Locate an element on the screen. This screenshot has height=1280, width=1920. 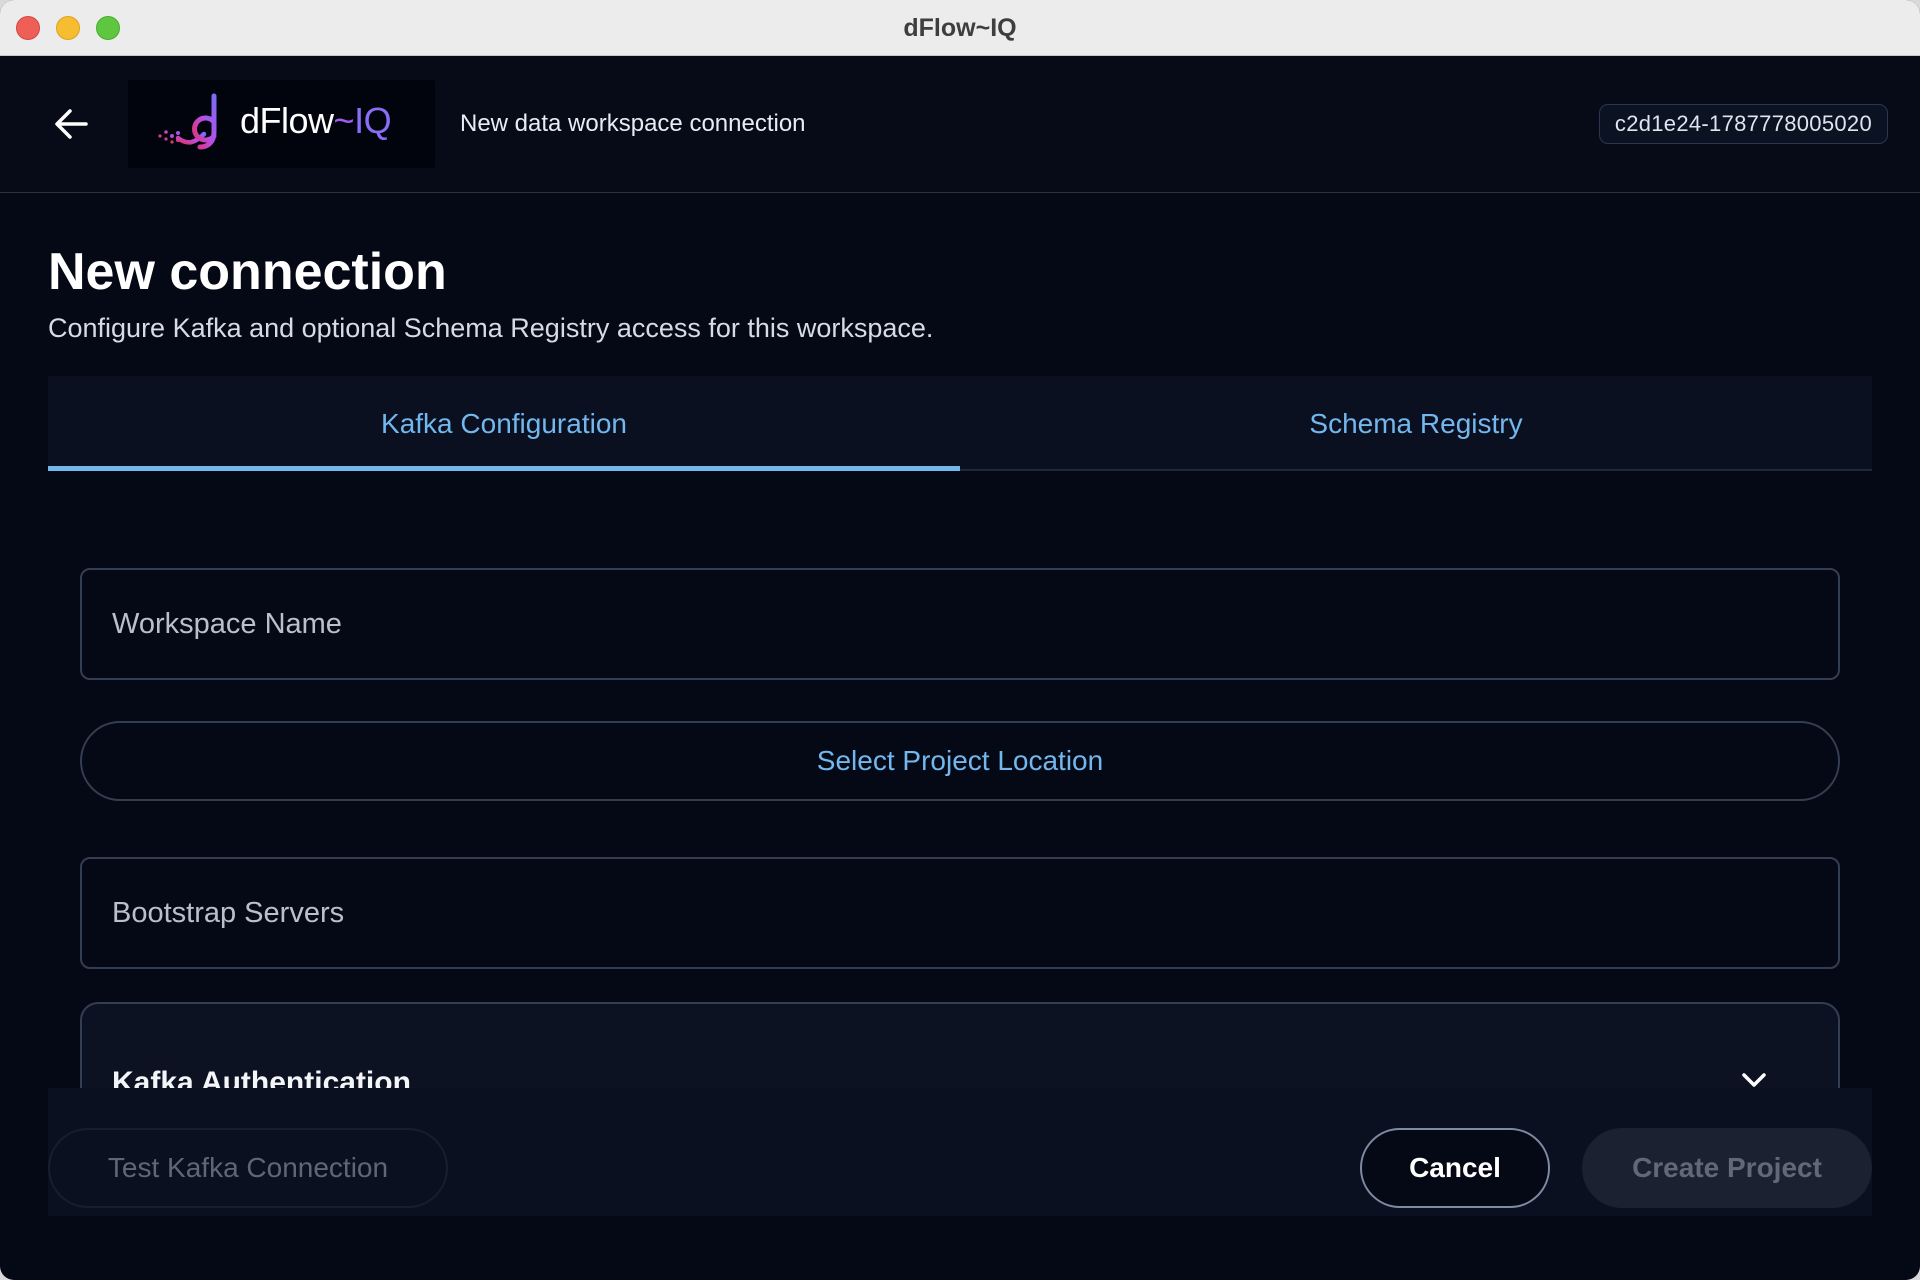
page-title: New connection is located at coordinates (247, 272).